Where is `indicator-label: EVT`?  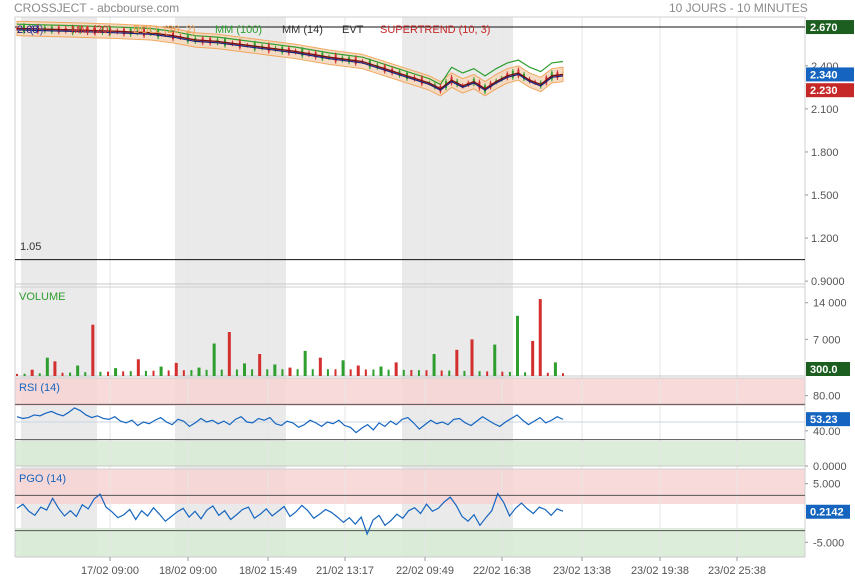
indicator-label: EVT is located at coordinates (353, 30).